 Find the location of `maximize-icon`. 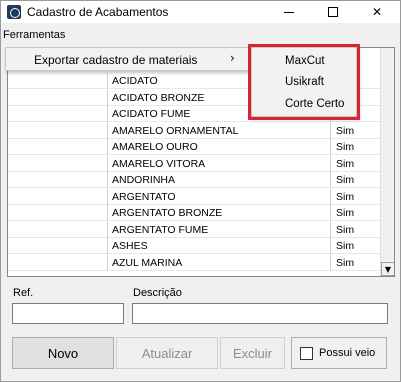

maximize-icon is located at coordinates (333, 12).